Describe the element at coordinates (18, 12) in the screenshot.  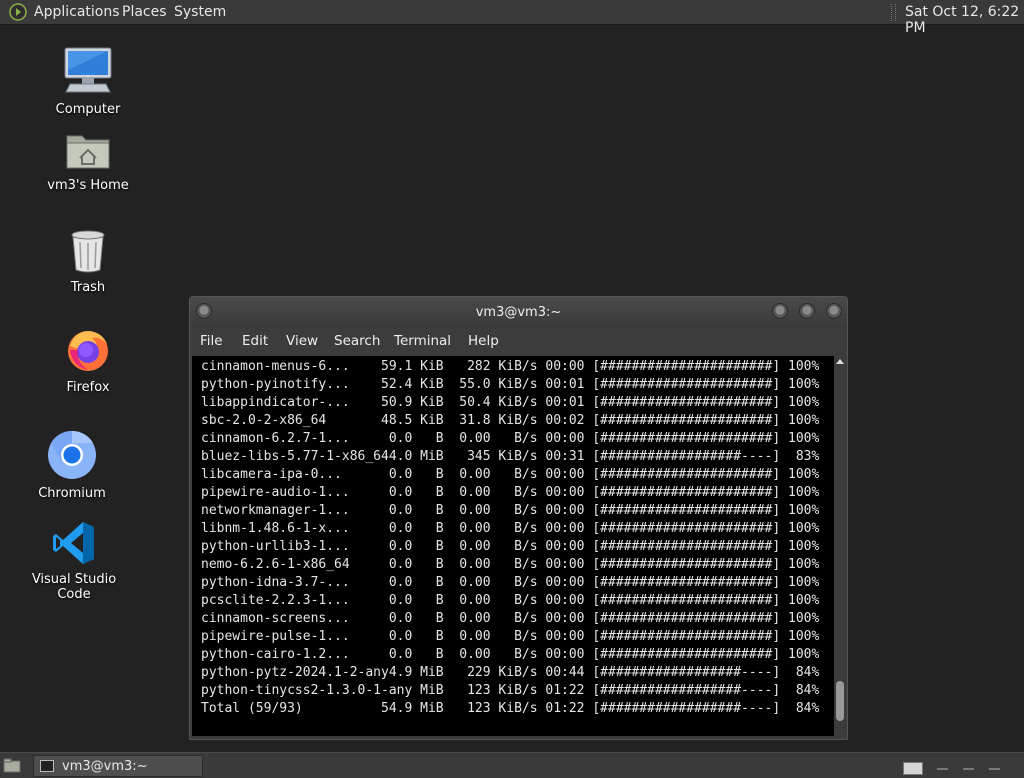
I see `menu-logo-icon` at that location.